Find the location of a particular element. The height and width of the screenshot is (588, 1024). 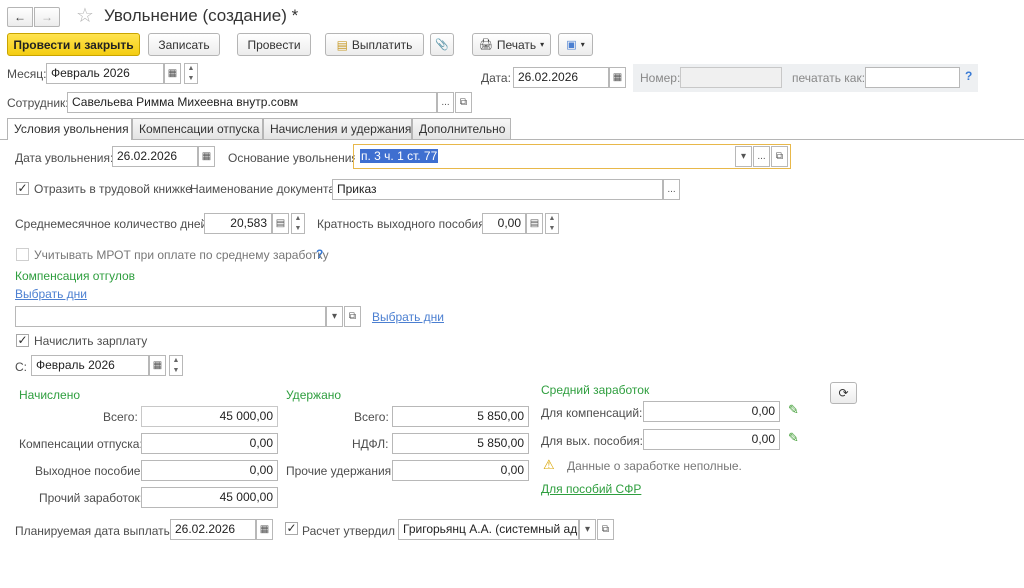

accrued-severance-label: Выходное пособие: is located at coordinates (89, 471).